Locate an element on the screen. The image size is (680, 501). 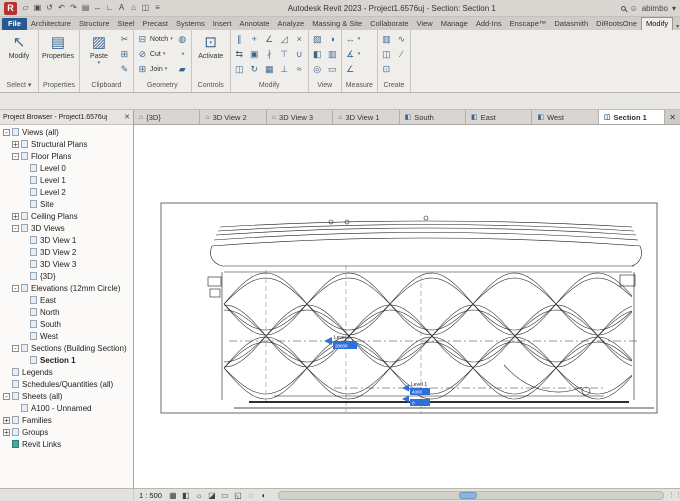
camera-icon: ◎ is located at coordinates (317, 69).